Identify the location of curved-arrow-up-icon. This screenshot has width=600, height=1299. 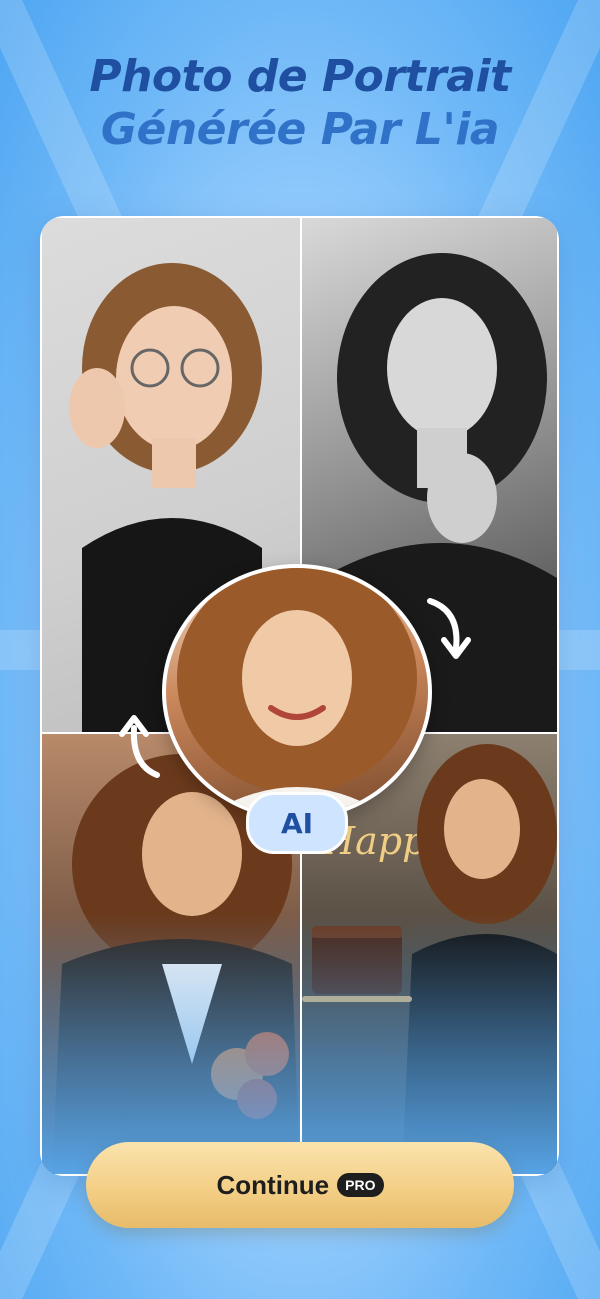
(139, 746).